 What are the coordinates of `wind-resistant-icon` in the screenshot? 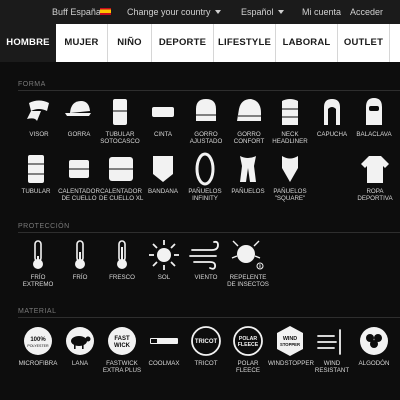 It's located at (329, 342).